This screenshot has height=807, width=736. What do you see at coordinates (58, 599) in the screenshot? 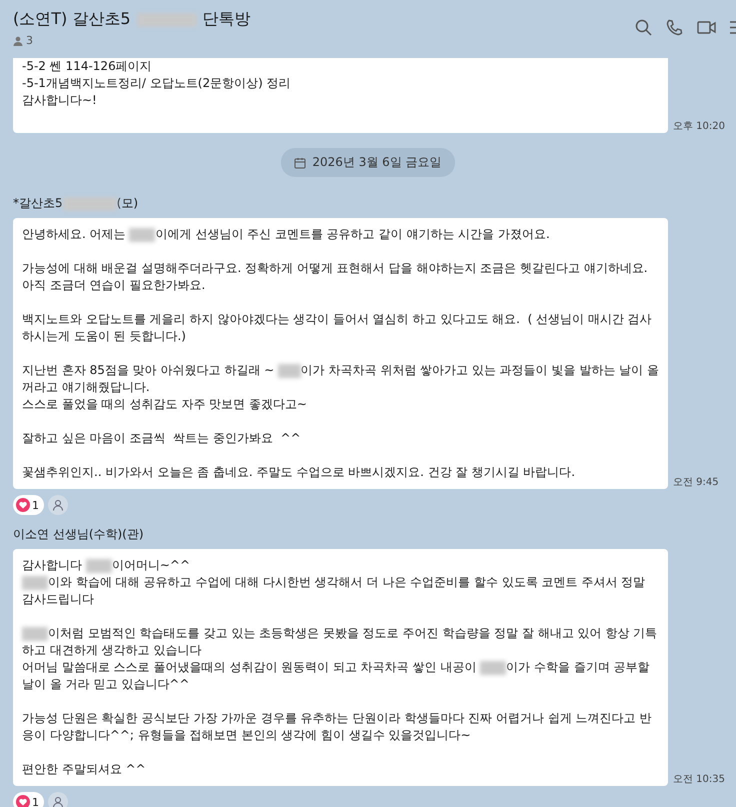
I see `message-text: 감사드립니다` at bounding box center [58, 599].